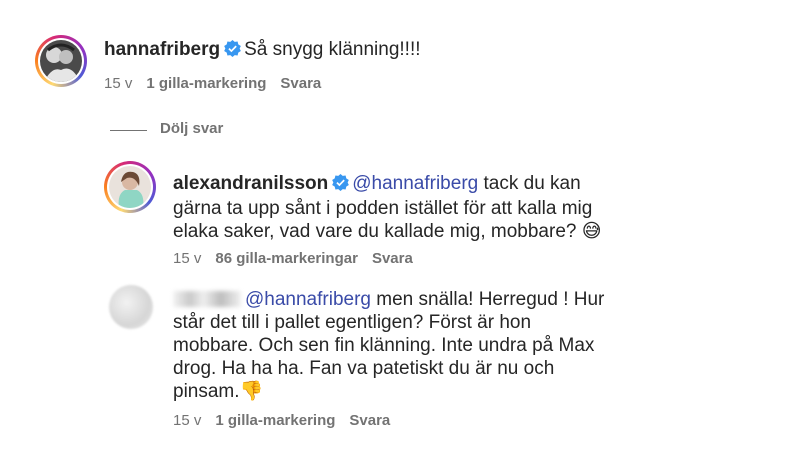  I want to click on username-link: hannafriberg, so click(162, 49).